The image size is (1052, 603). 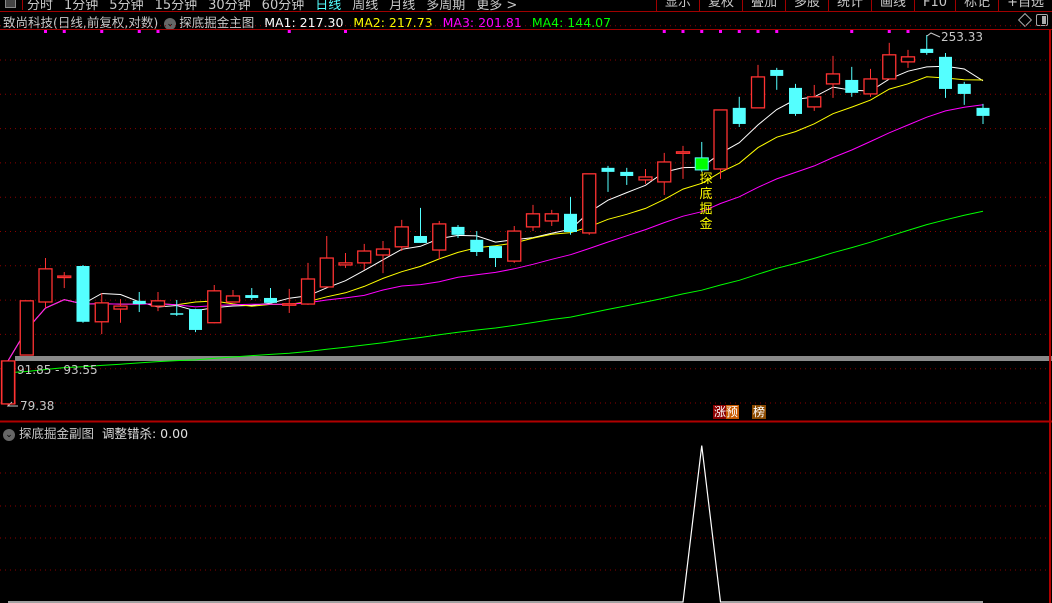 What do you see at coordinates (57, 370) in the screenshot?
I see `range-label: 91.85 - 93.55` at bounding box center [57, 370].